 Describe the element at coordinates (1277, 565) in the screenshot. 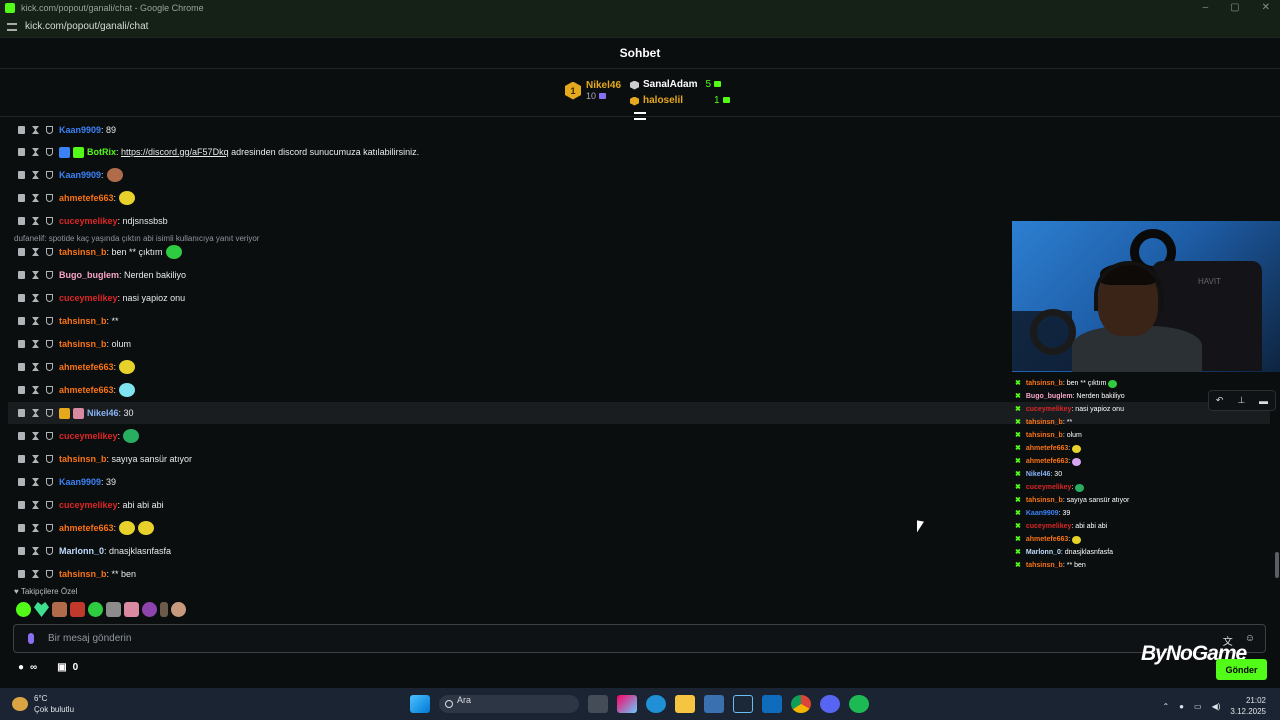

I see `chat-scrollbar` at that location.